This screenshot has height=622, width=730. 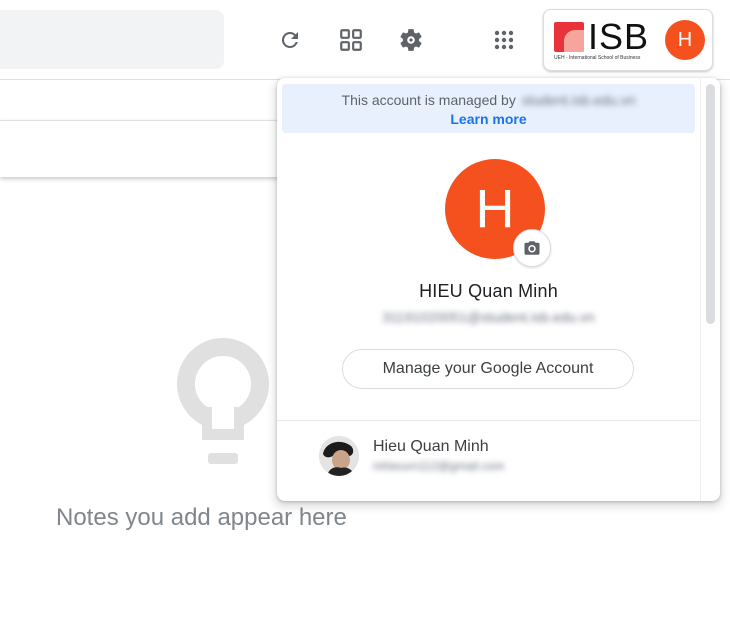 I want to click on managed-domain: student.isb.edu.vn, so click(x=578, y=100).